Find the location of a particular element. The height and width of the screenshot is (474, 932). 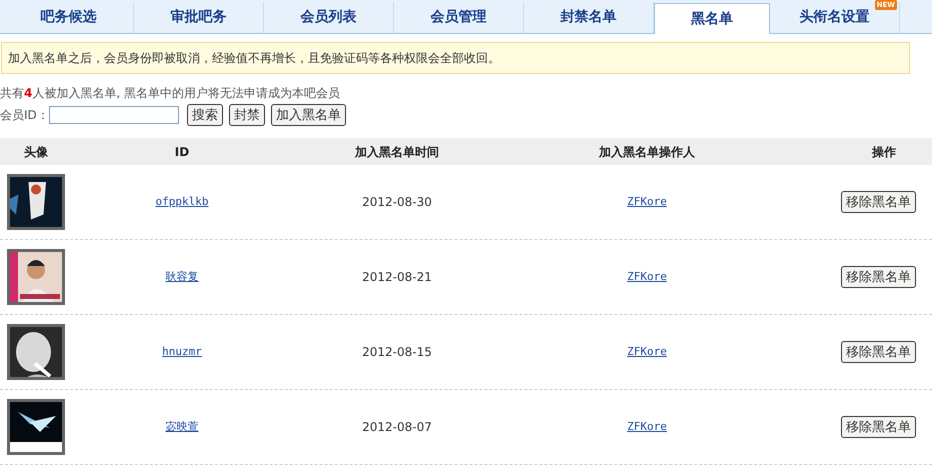

column-header: 头像 is located at coordinates (36, 152).